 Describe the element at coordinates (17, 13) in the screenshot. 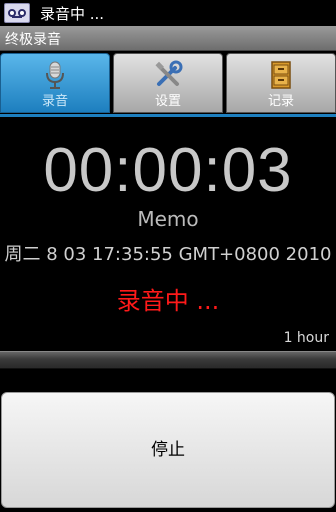

I see `cassette-icon` at that location.